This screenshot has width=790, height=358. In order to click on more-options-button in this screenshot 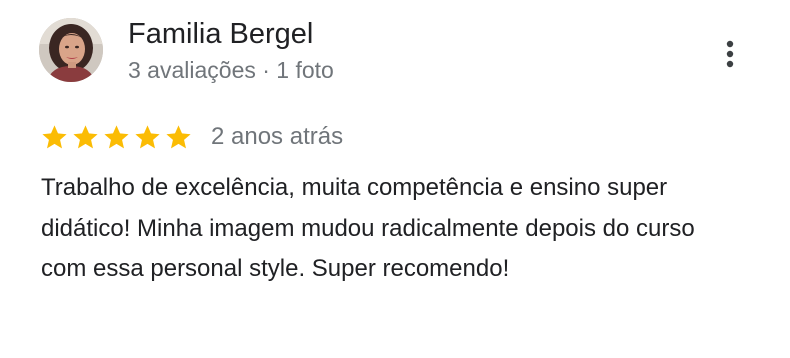, I will do `click(730, 54)`.